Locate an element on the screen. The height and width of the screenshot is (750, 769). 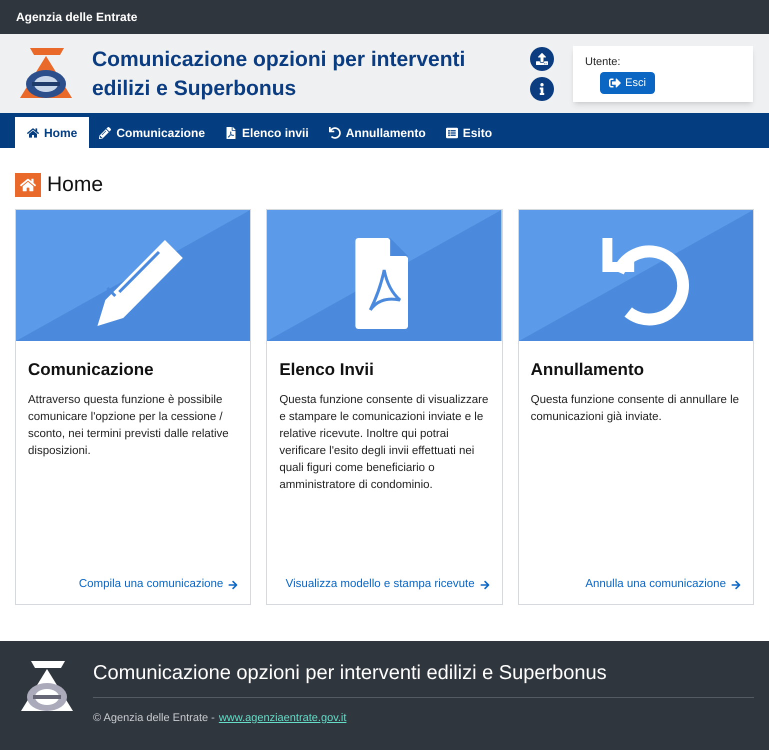
card-link: Visualizza modello e stampa ricevute is located at coordinates (388, 585).